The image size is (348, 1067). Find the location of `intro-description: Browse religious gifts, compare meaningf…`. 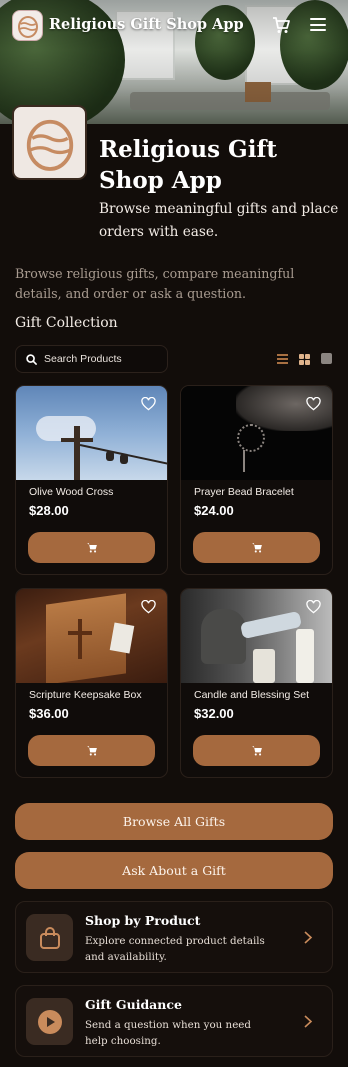

intro-description: Browse religious gifts, compare meaningf… is located at coordinates (155, 283).